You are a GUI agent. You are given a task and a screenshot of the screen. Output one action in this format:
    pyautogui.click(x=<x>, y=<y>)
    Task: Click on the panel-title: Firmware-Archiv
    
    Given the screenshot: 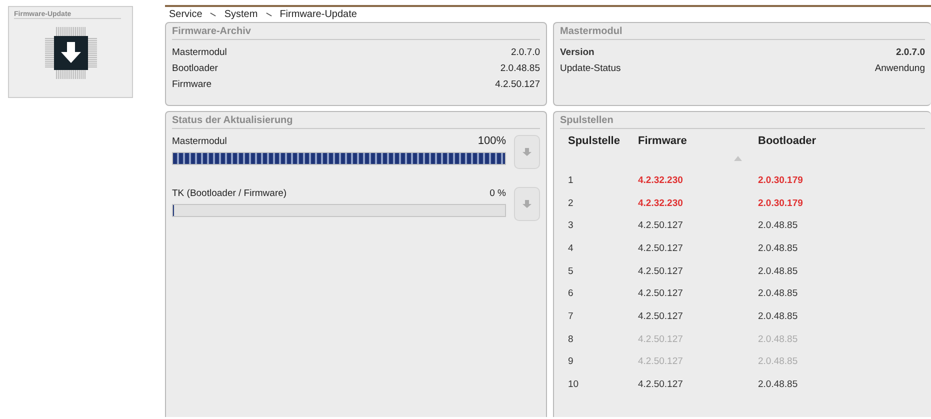 What is the action you would take?
    pyautogui.click(x=356, y=33)
    